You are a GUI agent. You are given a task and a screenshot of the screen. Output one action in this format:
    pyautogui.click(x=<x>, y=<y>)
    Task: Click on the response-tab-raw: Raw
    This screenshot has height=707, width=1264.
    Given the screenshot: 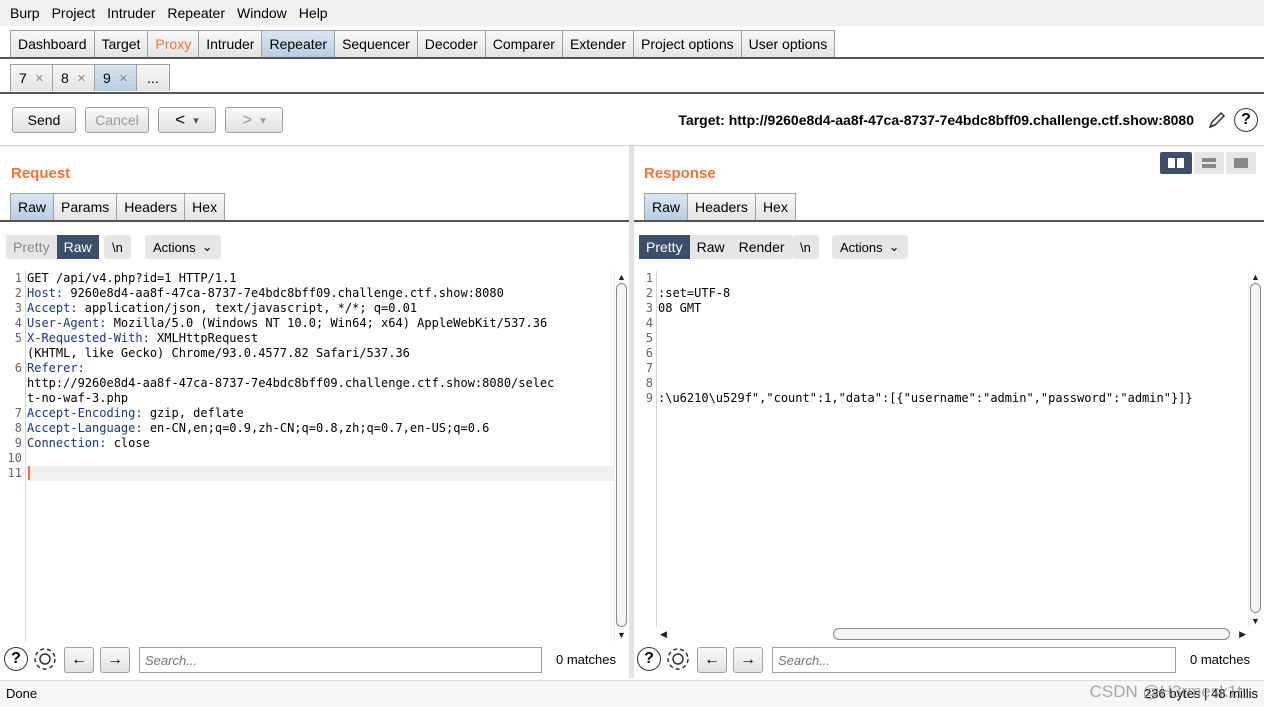 What is the action you would take?
    pyautogui.click(x=666, y=206)
    